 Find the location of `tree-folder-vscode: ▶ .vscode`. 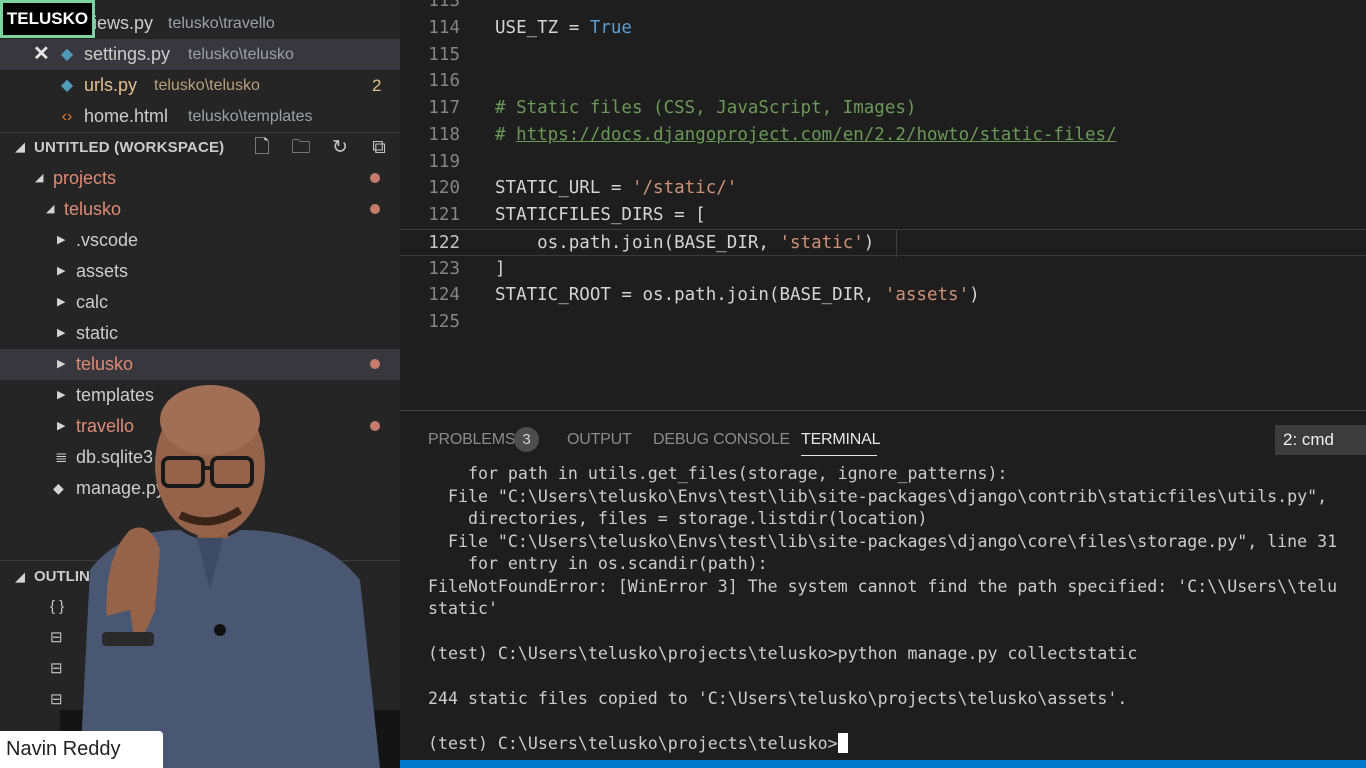

tree-folder-vscode: ▶ .vscode is located at coordinates (200, 240).